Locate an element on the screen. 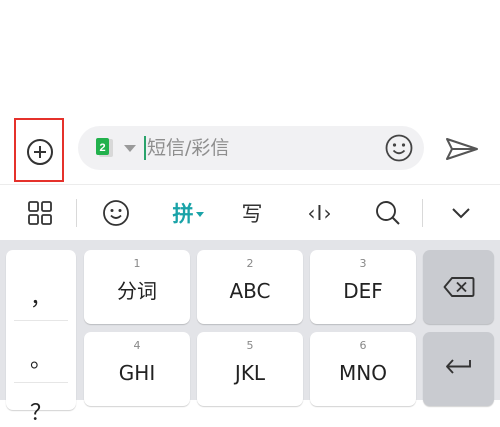 The width and height of the screenshot is (500, 427). backspace-key is located at coordinates (458, 287).